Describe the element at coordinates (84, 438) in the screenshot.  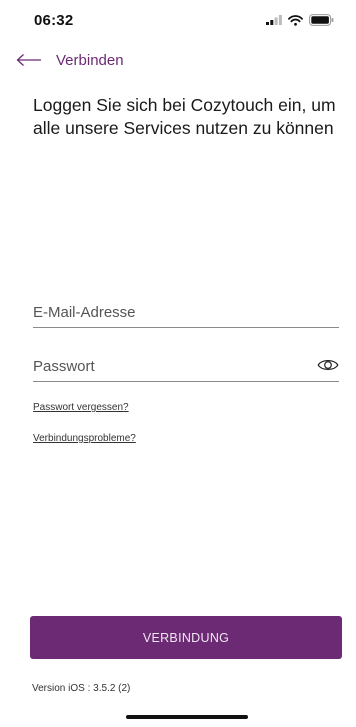
I see `connection-problems-link: Verbindungsprobleme?` at that location.